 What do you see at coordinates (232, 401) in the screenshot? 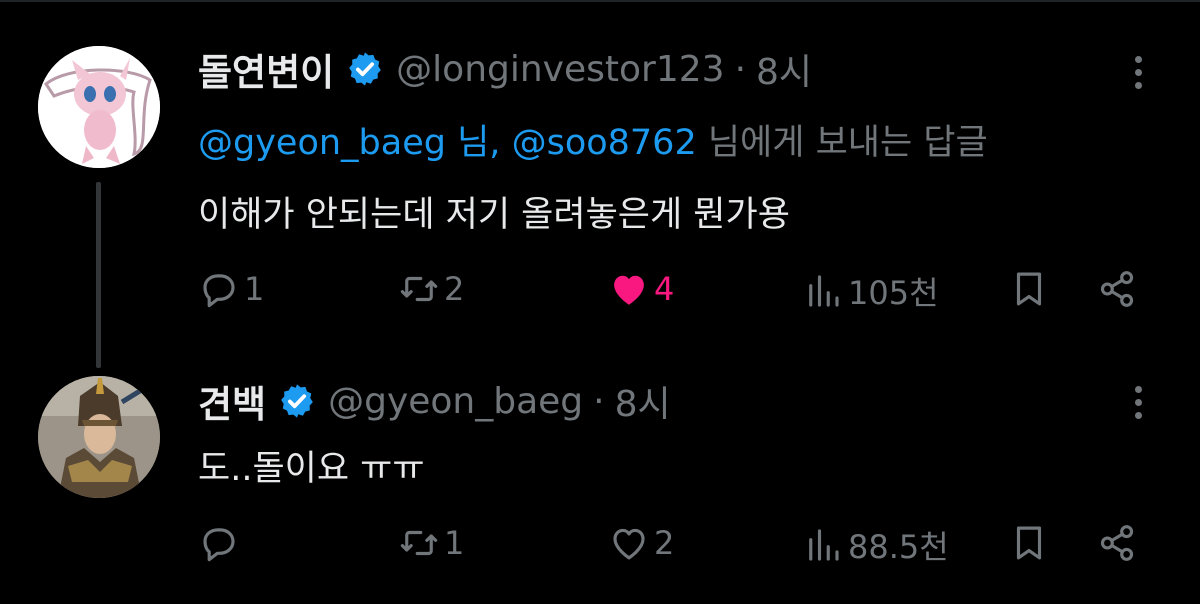
I see `author-name: 견백` at bounding box center [232, 401].